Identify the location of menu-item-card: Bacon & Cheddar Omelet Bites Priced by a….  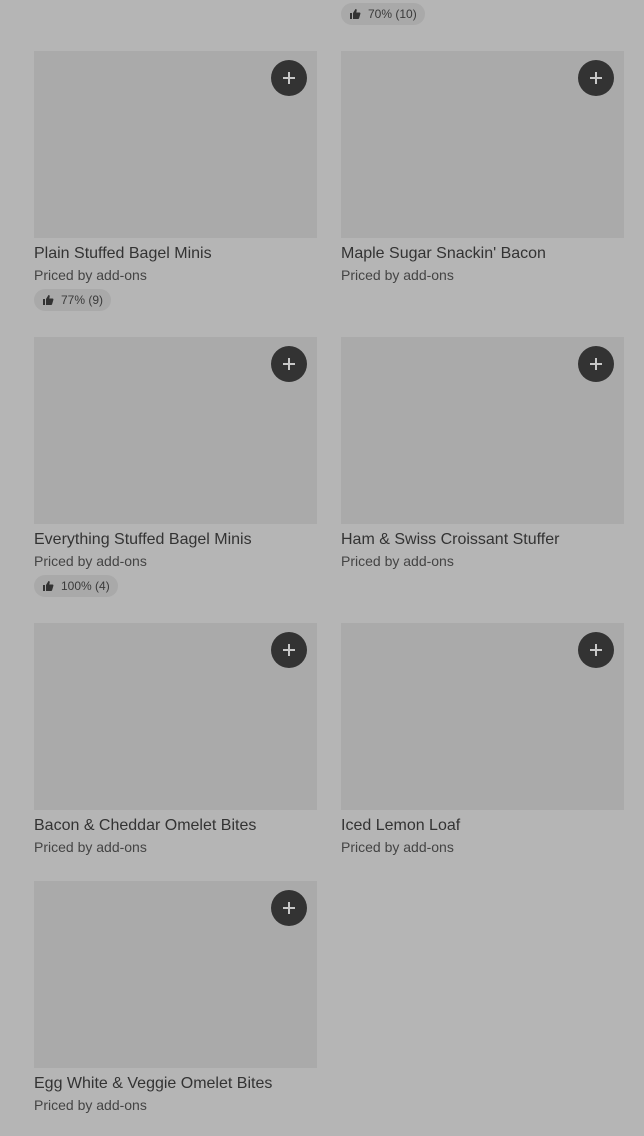
(175, 739).